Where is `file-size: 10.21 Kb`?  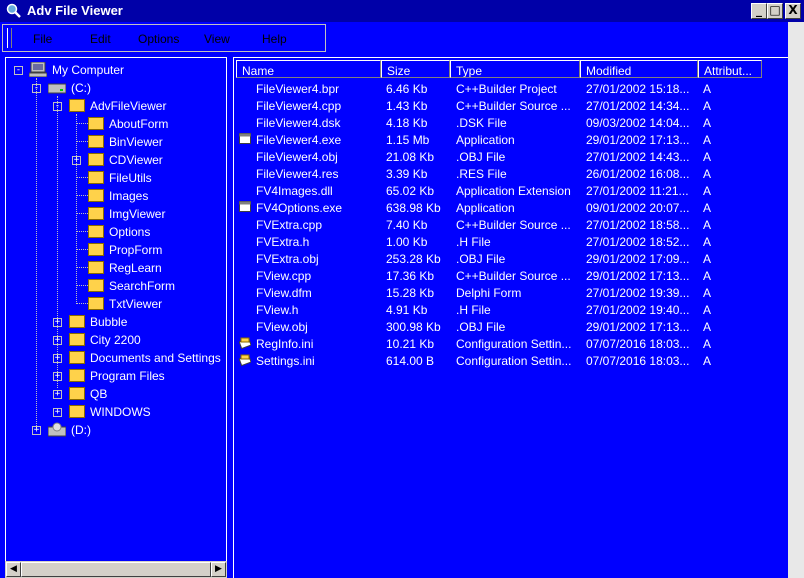 file-size: 10.21 Kb is located at coordinates (410, 344).